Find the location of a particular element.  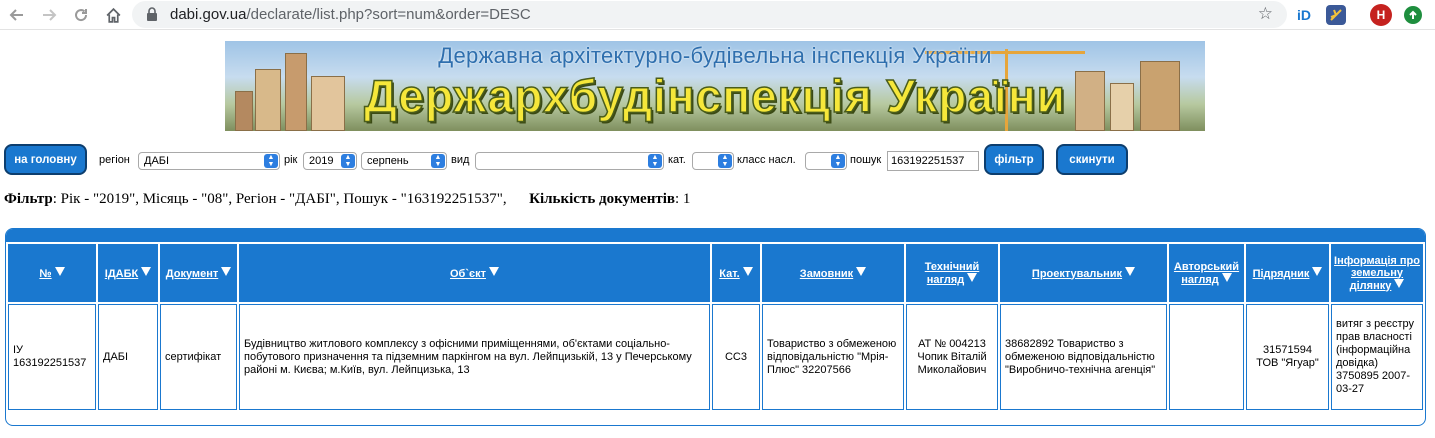

bookmark-star-icon: ☆ is located at coordinates (1265, 14).